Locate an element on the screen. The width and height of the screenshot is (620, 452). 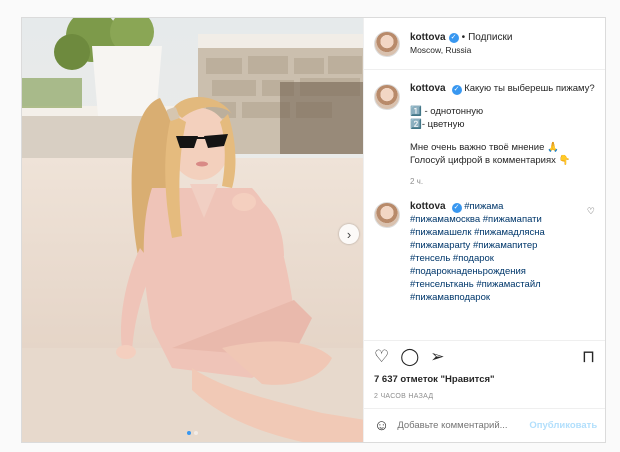
caption-time: 2 ч. is located at coordinates (502, 181).